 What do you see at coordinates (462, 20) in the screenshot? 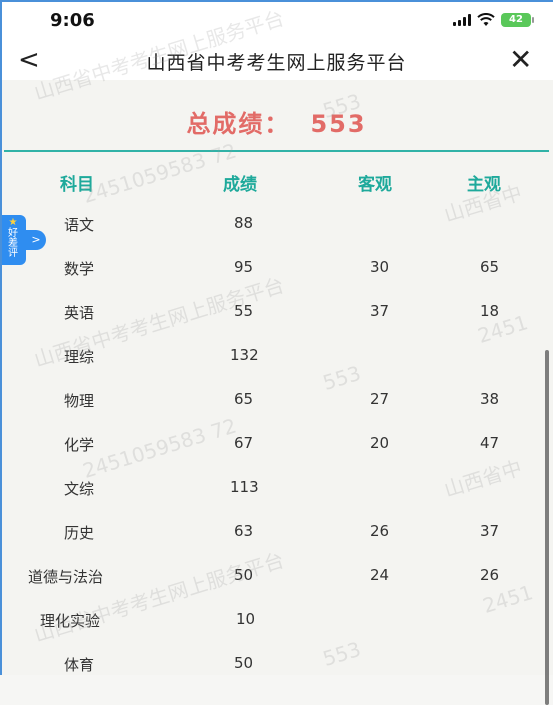
I see `cellular-signal-icon` at bounding box center [462, 20].